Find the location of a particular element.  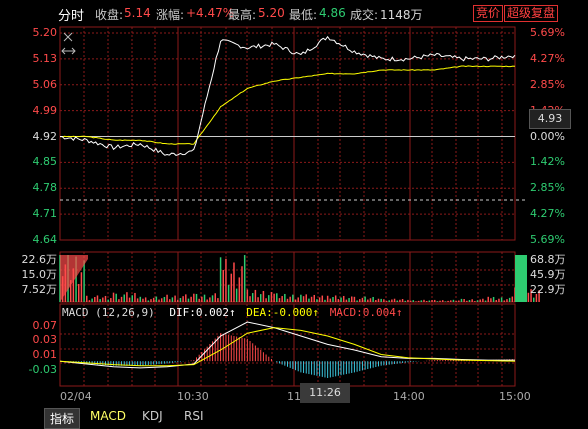

macd-axis-label: 0.03 is located at coordinates (45, 339).